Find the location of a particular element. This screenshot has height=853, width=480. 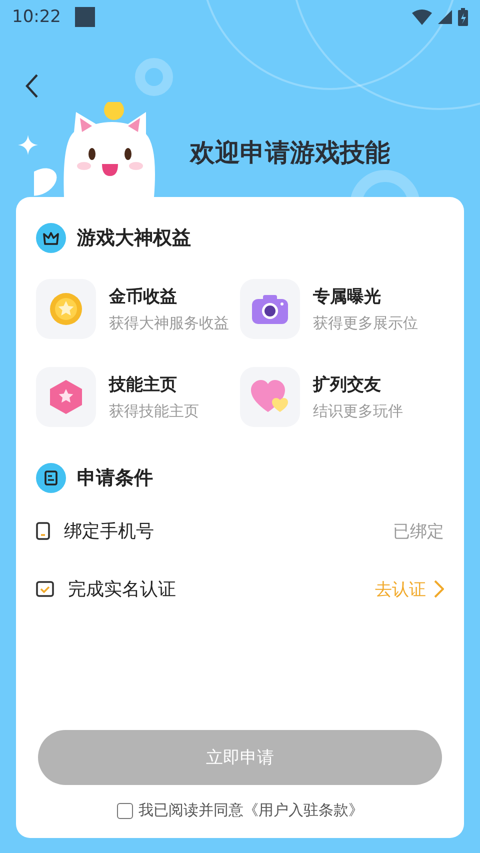

page-title: 欢迎申请游戏技能 is located at coordinates (290, 153).